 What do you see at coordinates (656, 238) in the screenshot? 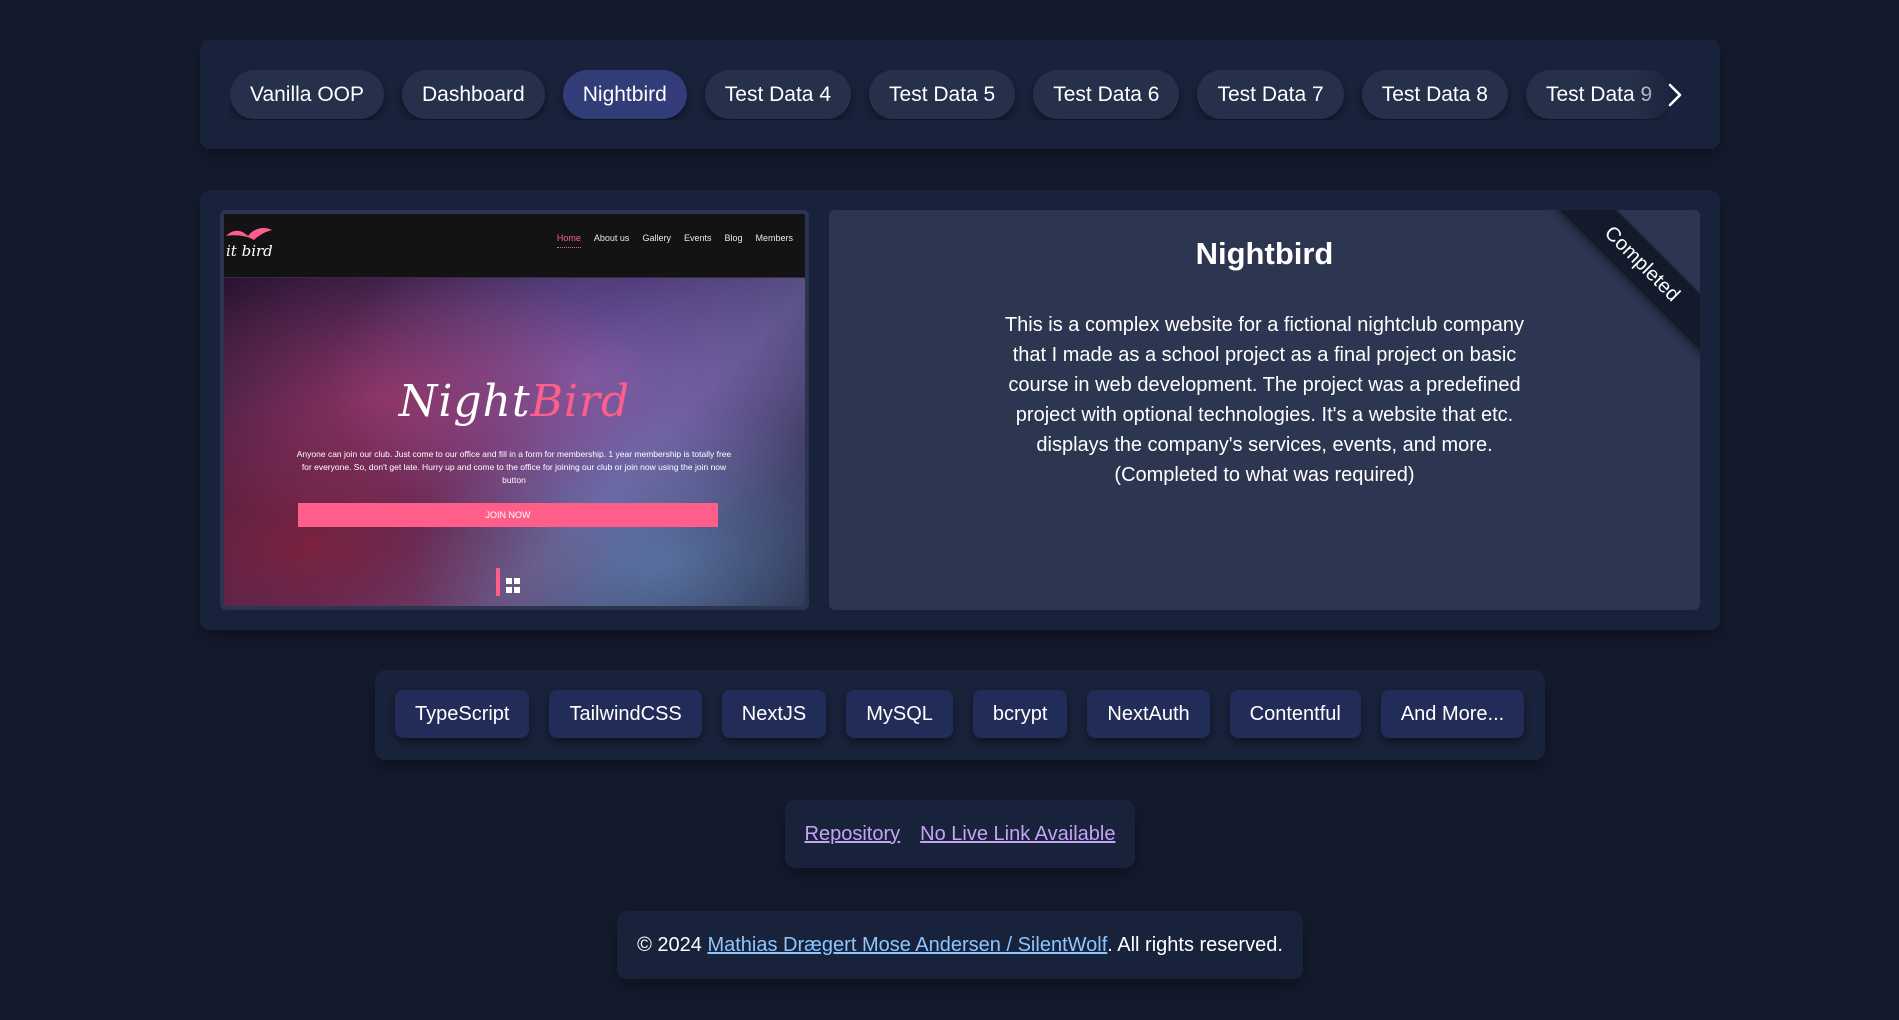
I see `preview-menu-gallery: Gallery` at bounding box center [656, 238].